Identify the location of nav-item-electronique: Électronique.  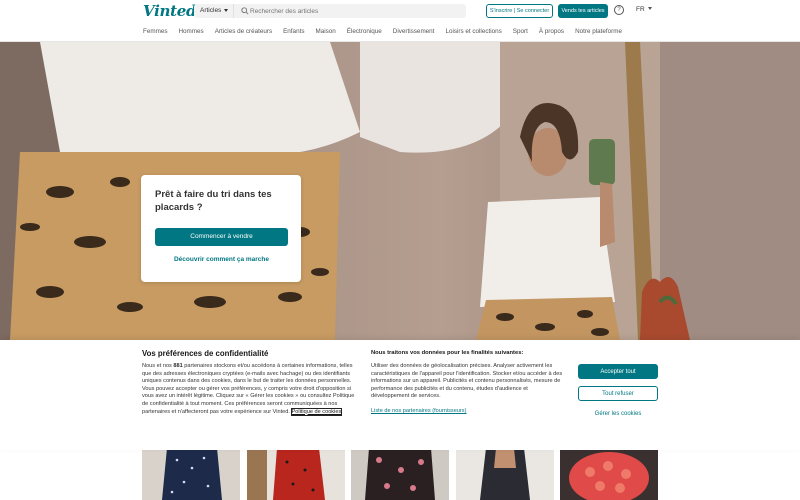
(364, 32).